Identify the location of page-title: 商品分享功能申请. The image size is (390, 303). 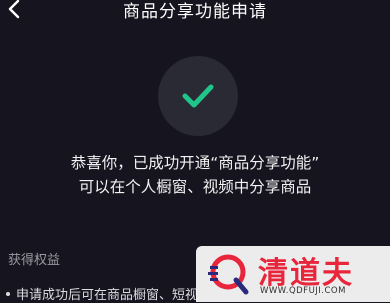
(195, 12).